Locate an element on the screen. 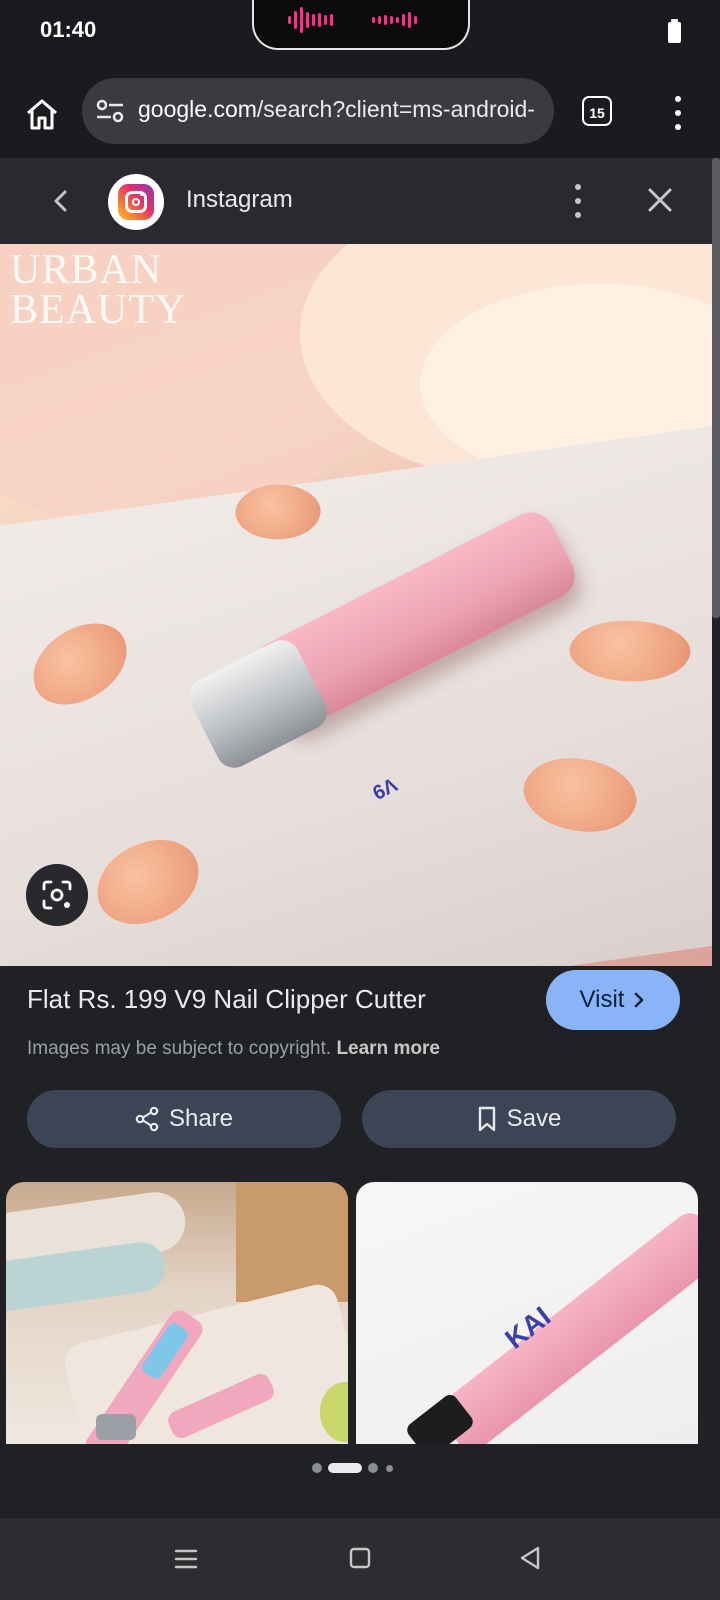 The width and height of the screenshot is (720, 1600). lens-icon is located at coordinates (57, 895).